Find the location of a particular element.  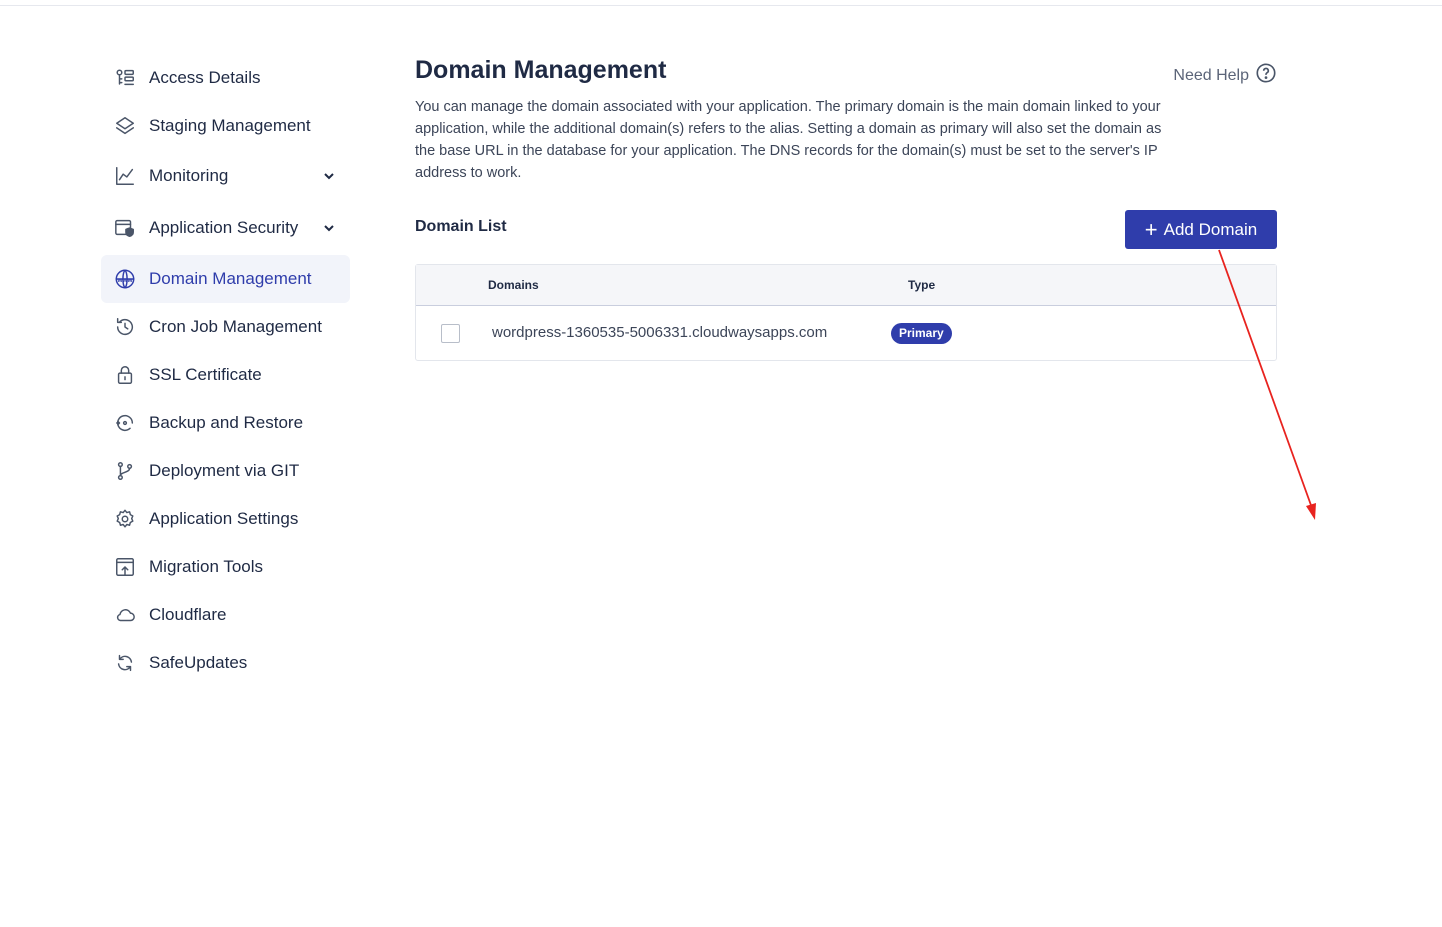

column-header-domains: Domains is located at coordinates (513, 285).